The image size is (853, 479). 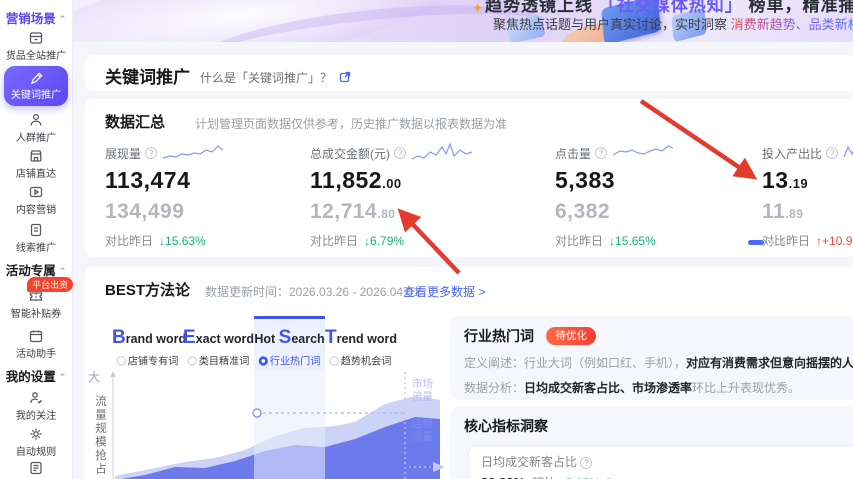 What do you see at coordinates (36, 200) in the screenshot?
I see `sidebar-item-content-marketing: 内容营销` at bounding box center [36, 200].